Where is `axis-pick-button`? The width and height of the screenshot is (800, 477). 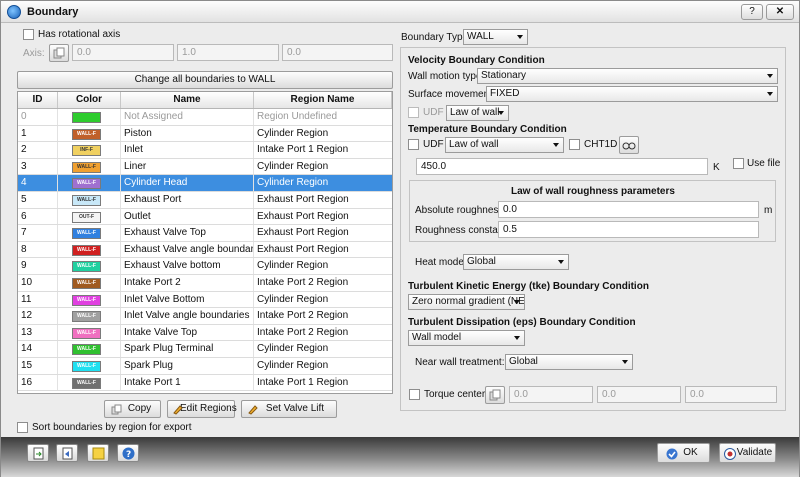
axis-pick-button is located at coordinates (59, 53).